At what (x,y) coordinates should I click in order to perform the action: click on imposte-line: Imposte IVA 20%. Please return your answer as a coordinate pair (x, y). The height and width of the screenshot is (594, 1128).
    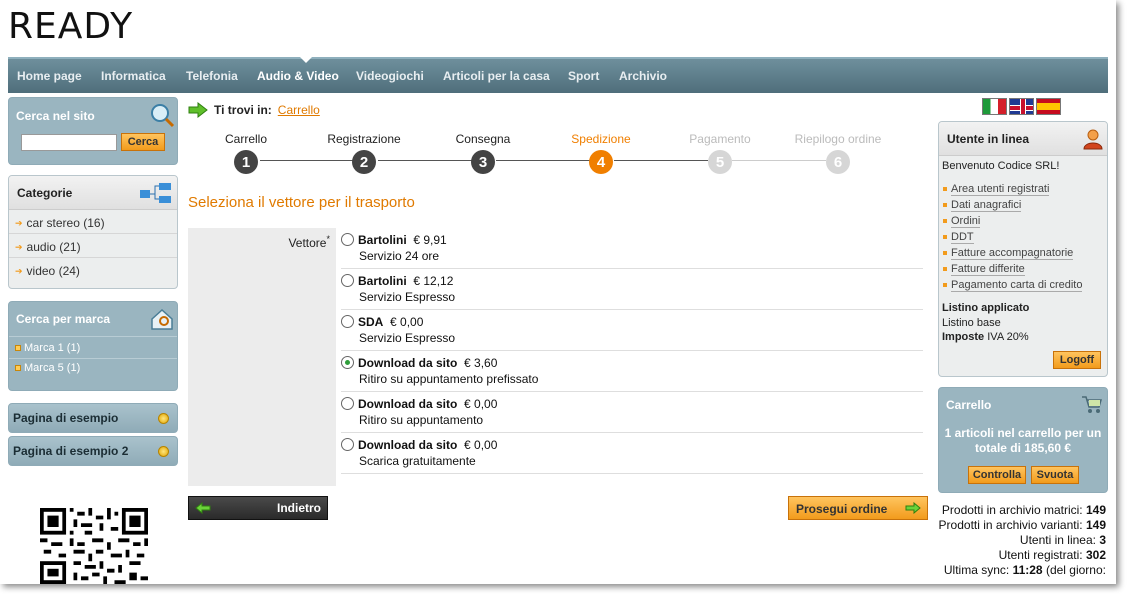
    Looking at the image, I should click on (985, 337).